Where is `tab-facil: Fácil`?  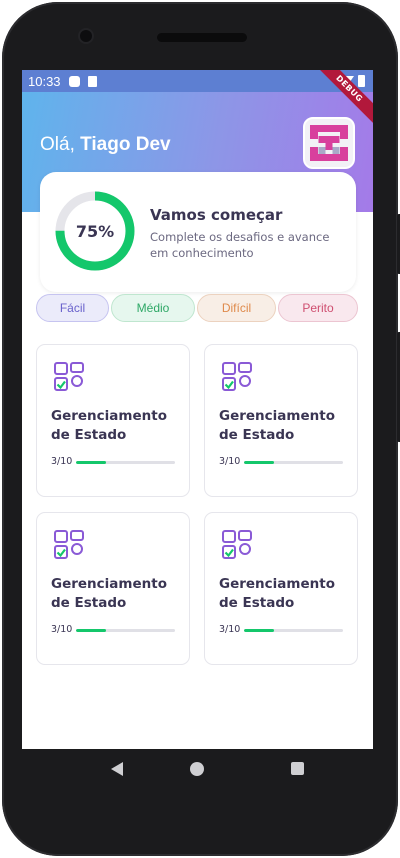
tab-facil: Fácil is located at coordinates (72, 308).